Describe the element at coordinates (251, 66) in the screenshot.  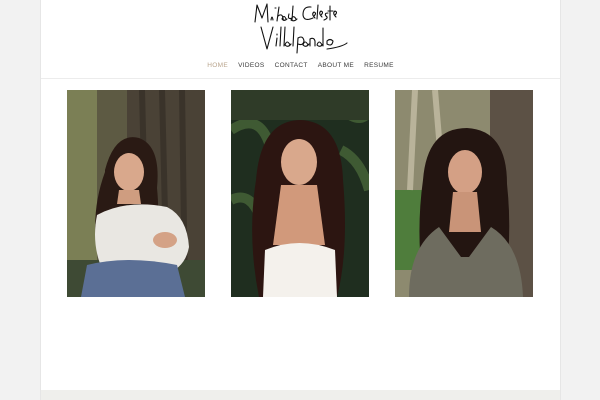
I see `nav-item-videos: VIDEOS` at that location.